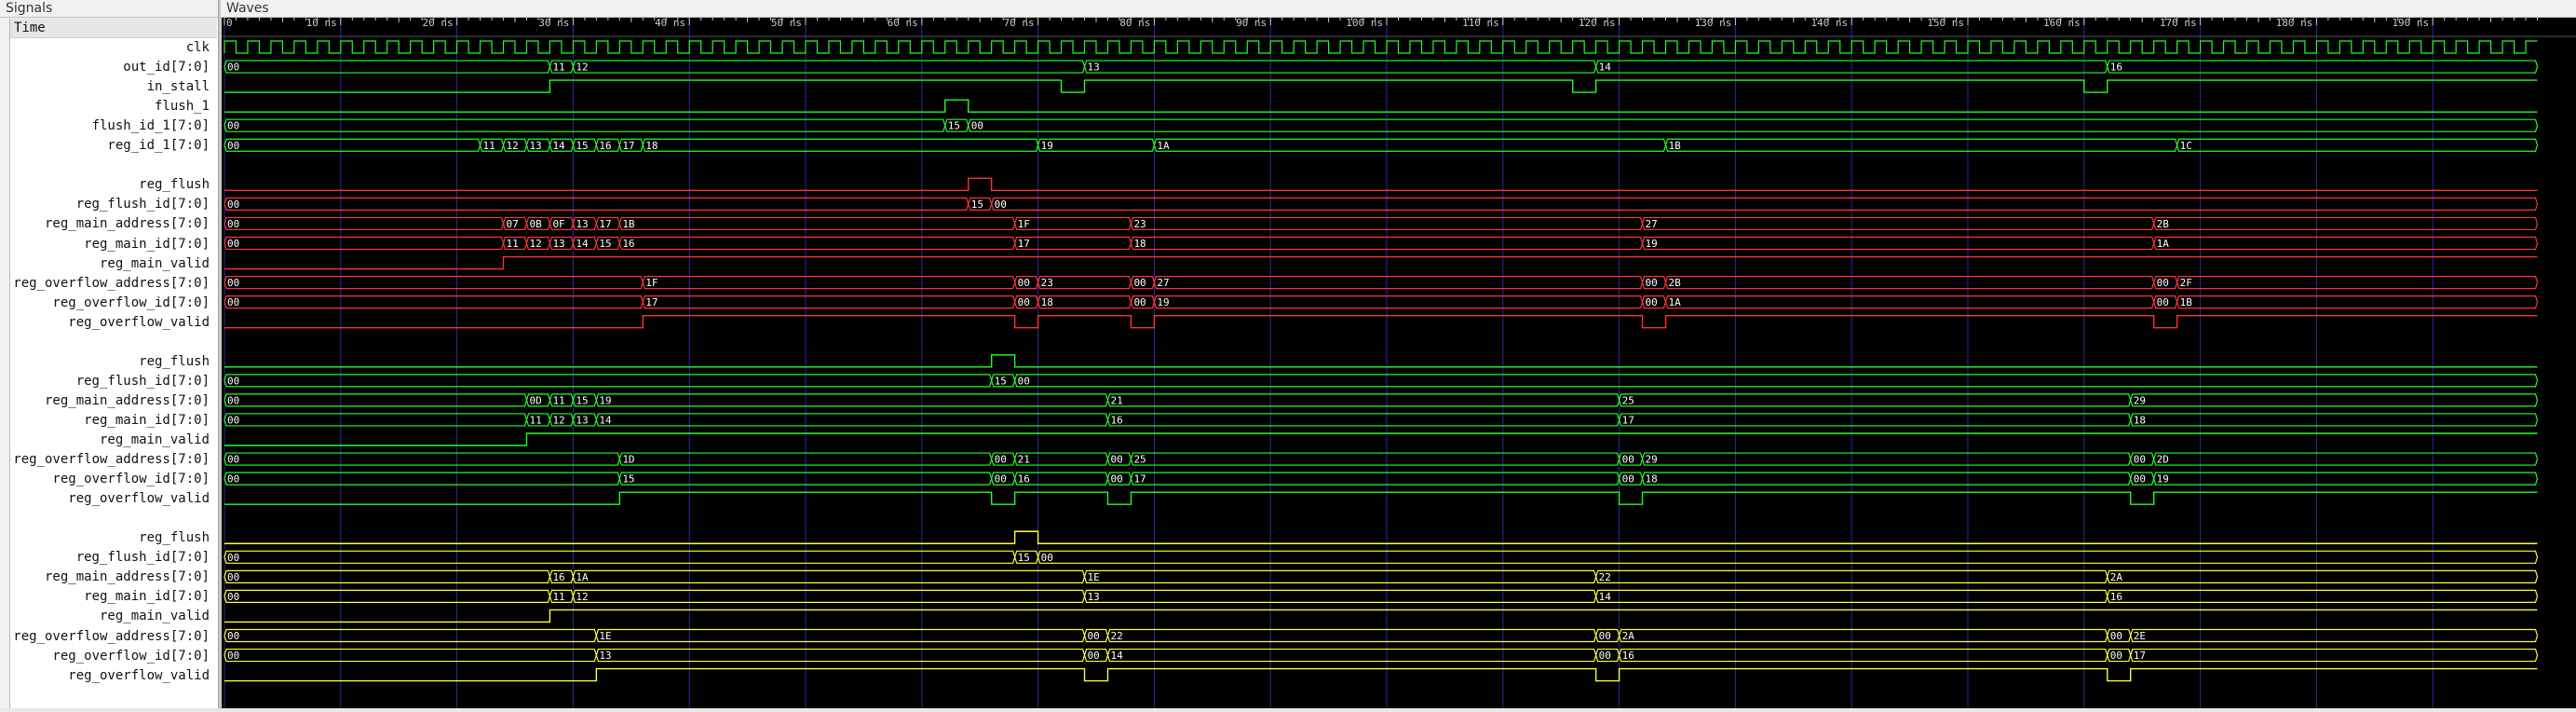 This screenshot has width=2576, height=712. I want to click on bit-waveform, so click(1381, 498).